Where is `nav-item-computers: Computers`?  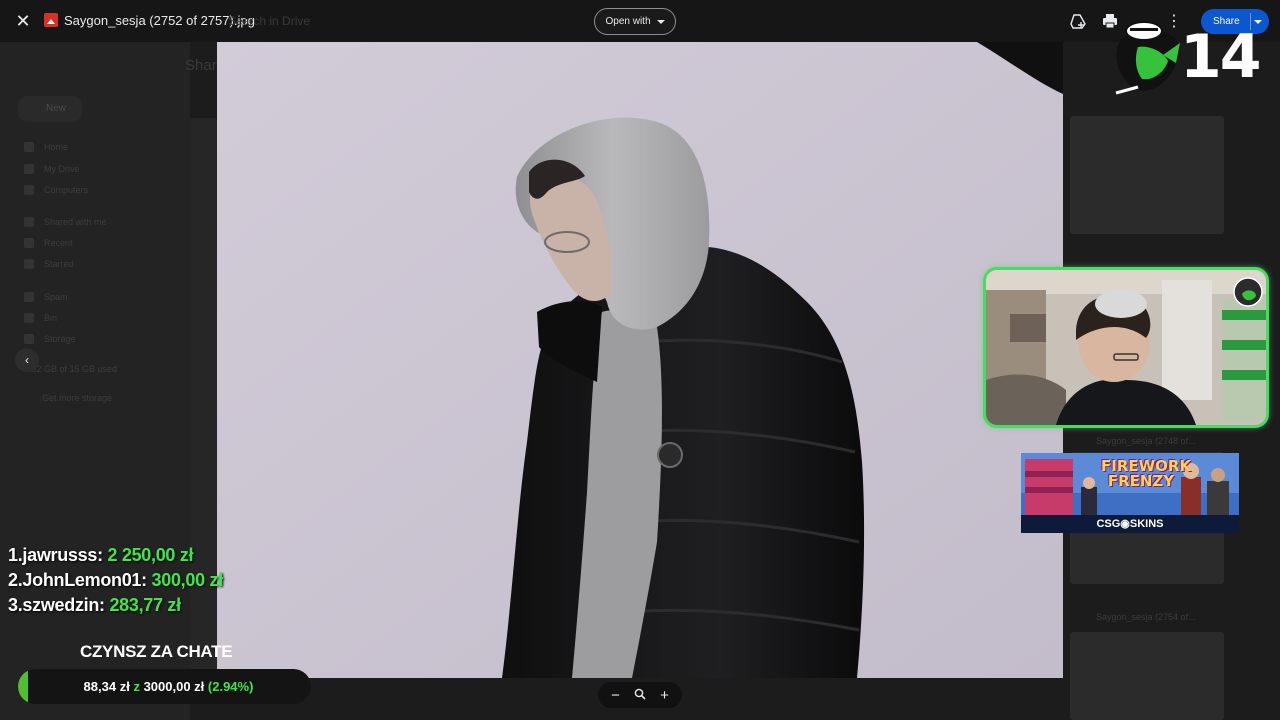
nav-item-computers: Computers is located at coordinates (56, 190).